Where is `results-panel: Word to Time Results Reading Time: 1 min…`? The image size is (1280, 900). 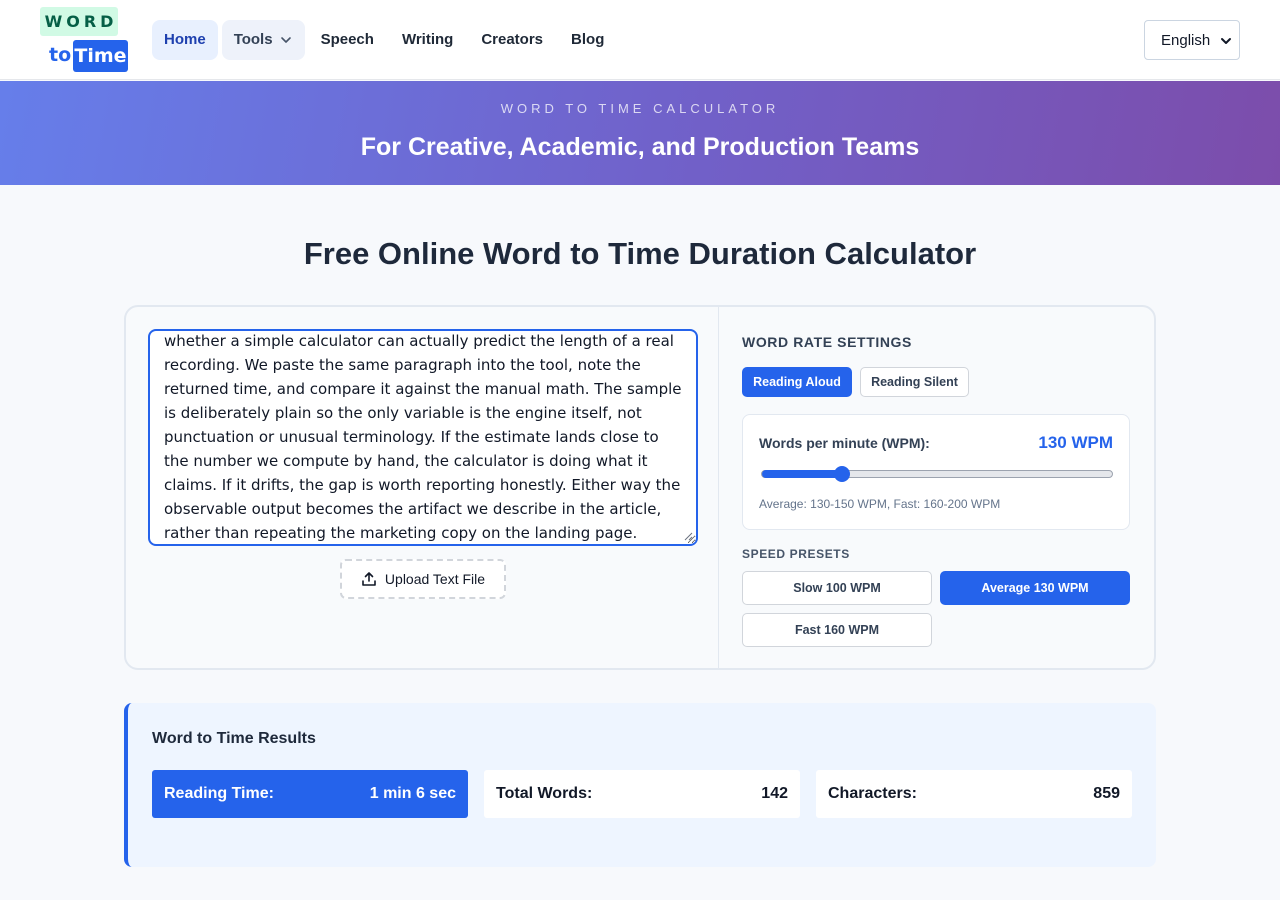
results-panel: Word to Time Results Reading Time: 1 min… is located at coordinates (640, 785).